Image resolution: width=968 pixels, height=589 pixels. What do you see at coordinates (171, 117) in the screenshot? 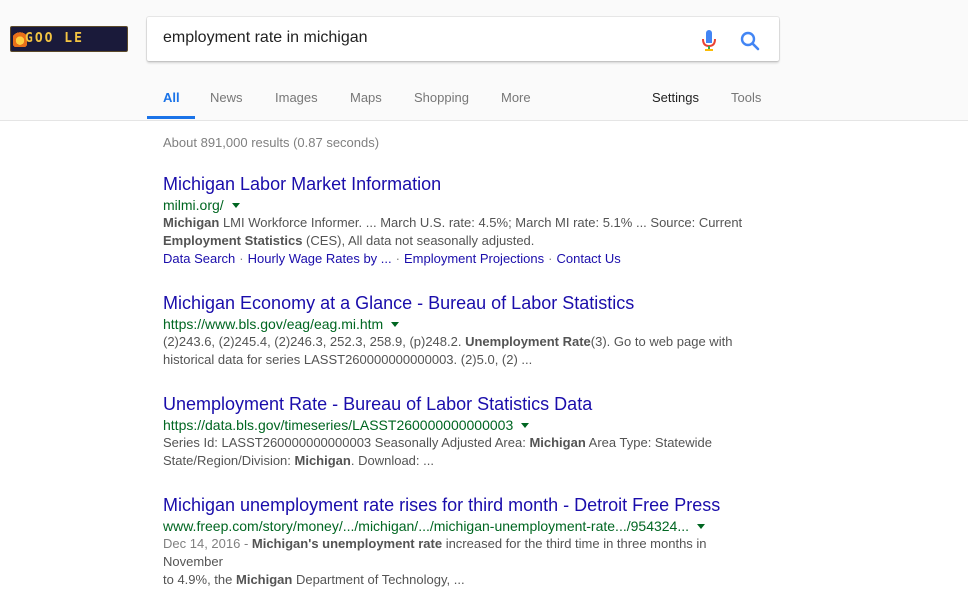
I see `active-tab-indicator` at bounding box center [171, 117].